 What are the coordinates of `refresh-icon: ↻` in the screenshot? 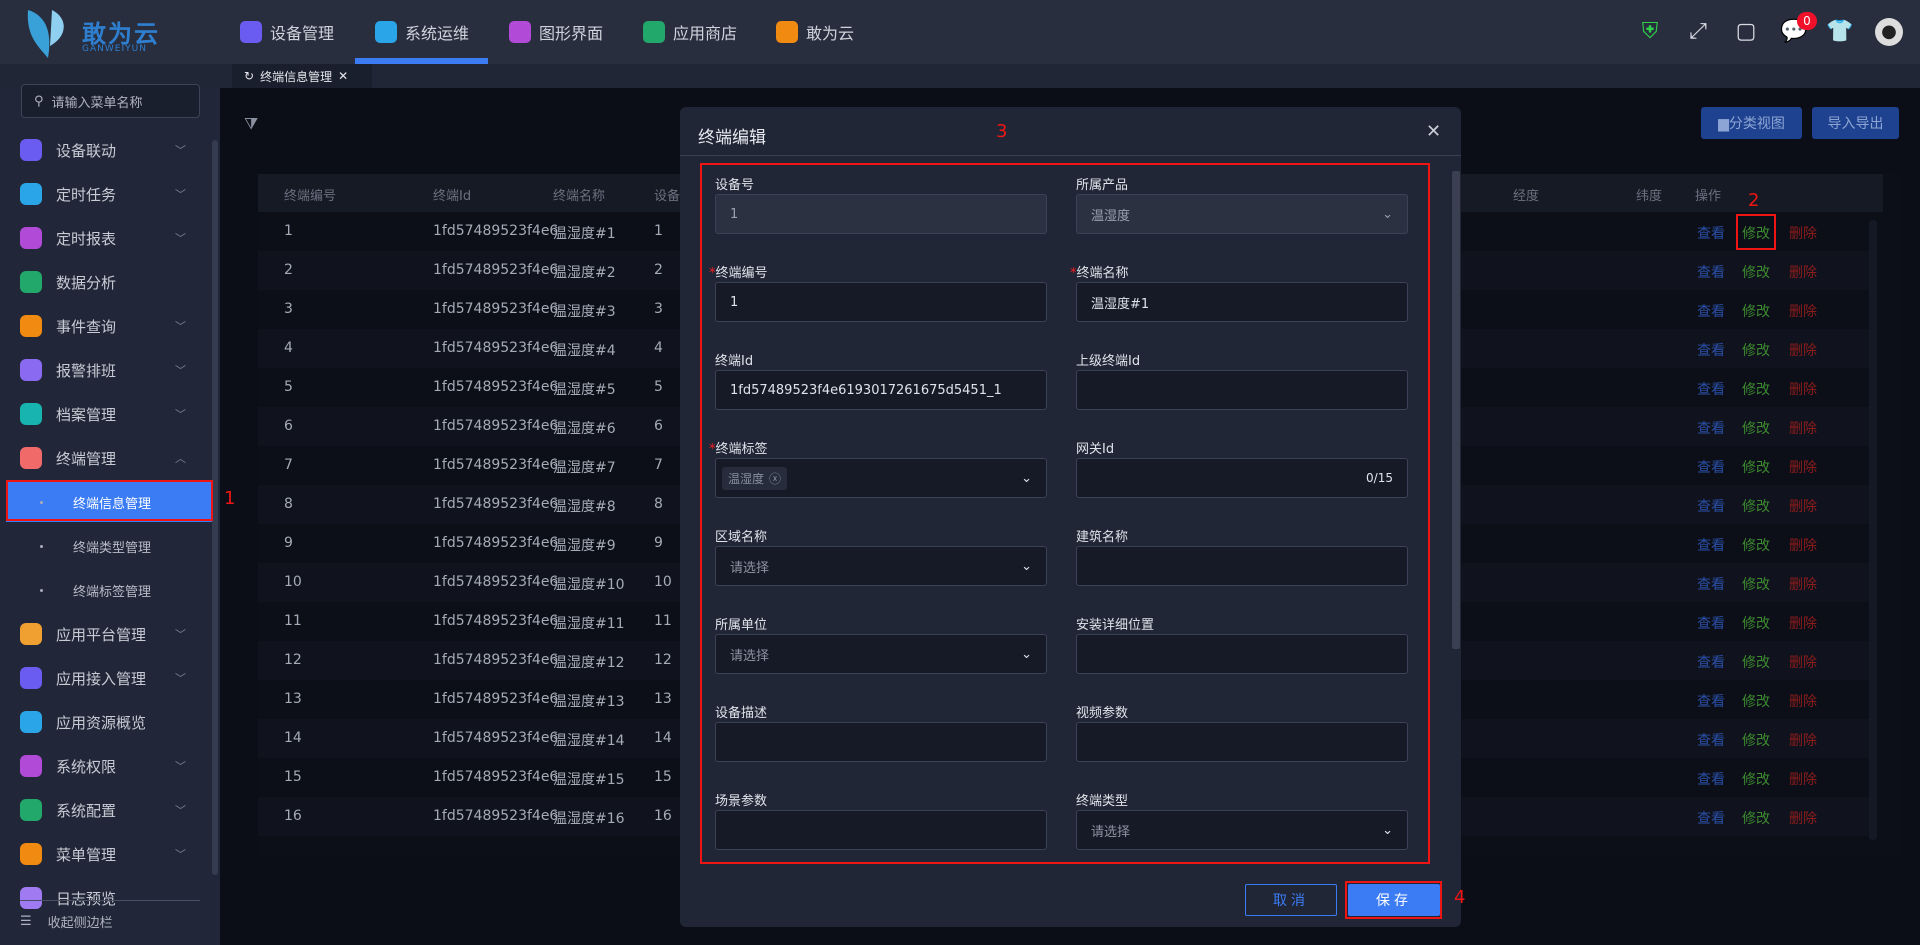 It's located at (249, 76).